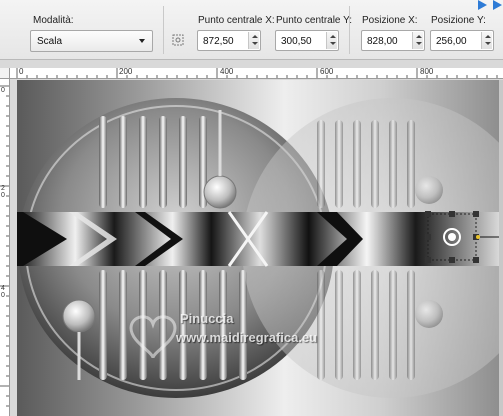 The height and width of the screenshot is (416, 503). I want to click on vertical-ruler: 0 2 0 4 0, so click(5, 247).